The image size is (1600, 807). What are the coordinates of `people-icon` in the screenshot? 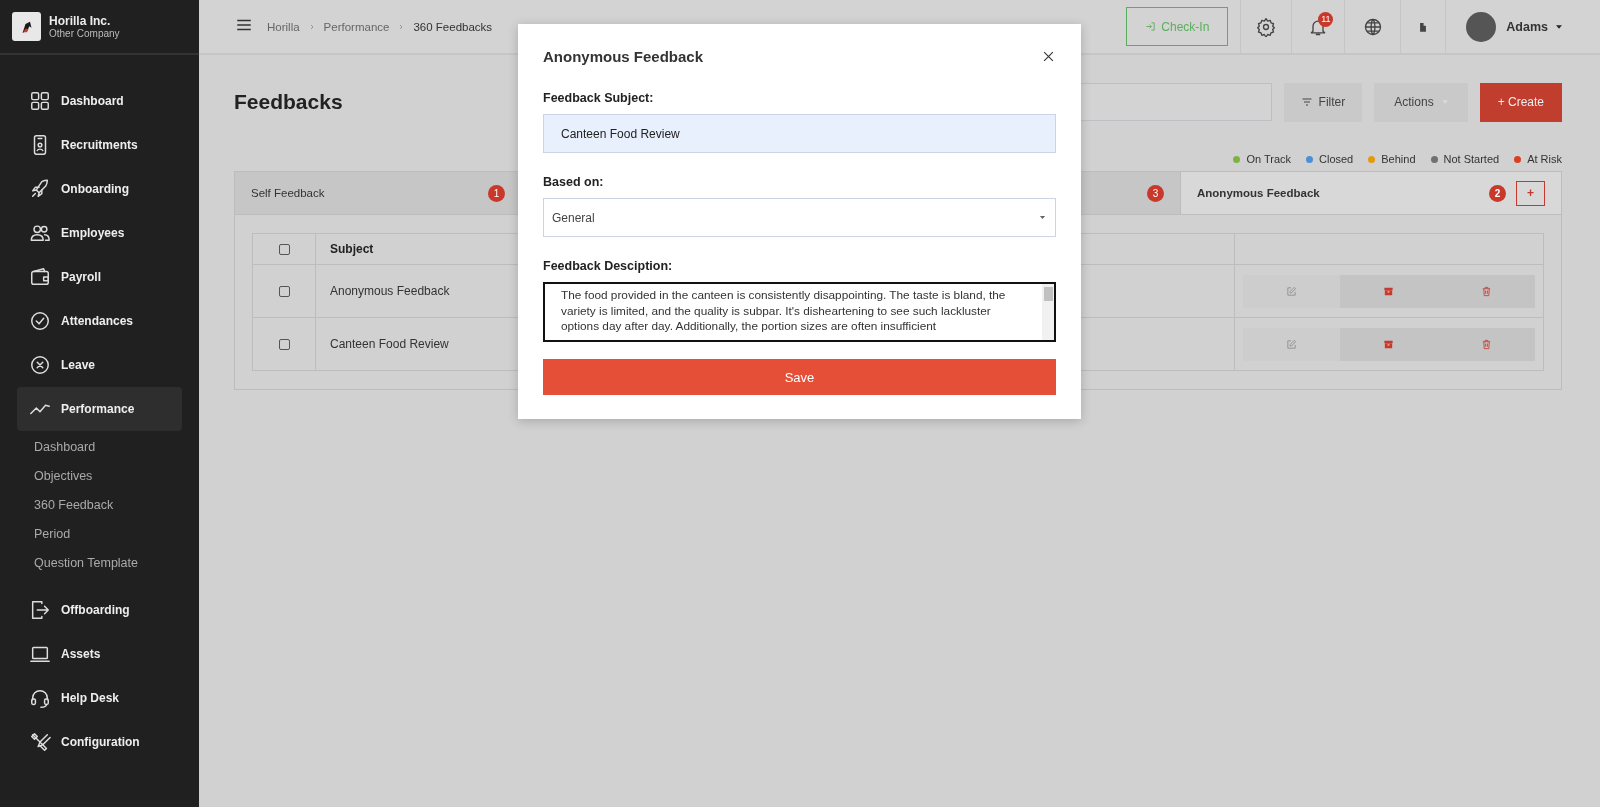 It's located at (40, 233).